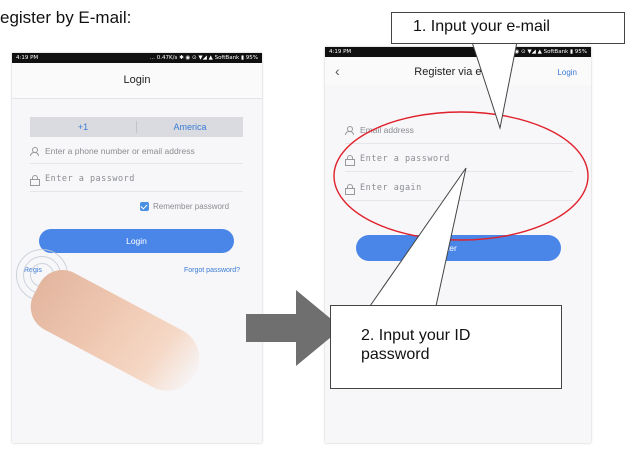 The image size is (635, 450). What do you see at coordinates (494, 85) in the screenshot?
I see `callout1-pointer` at bounding box center [494, 85].